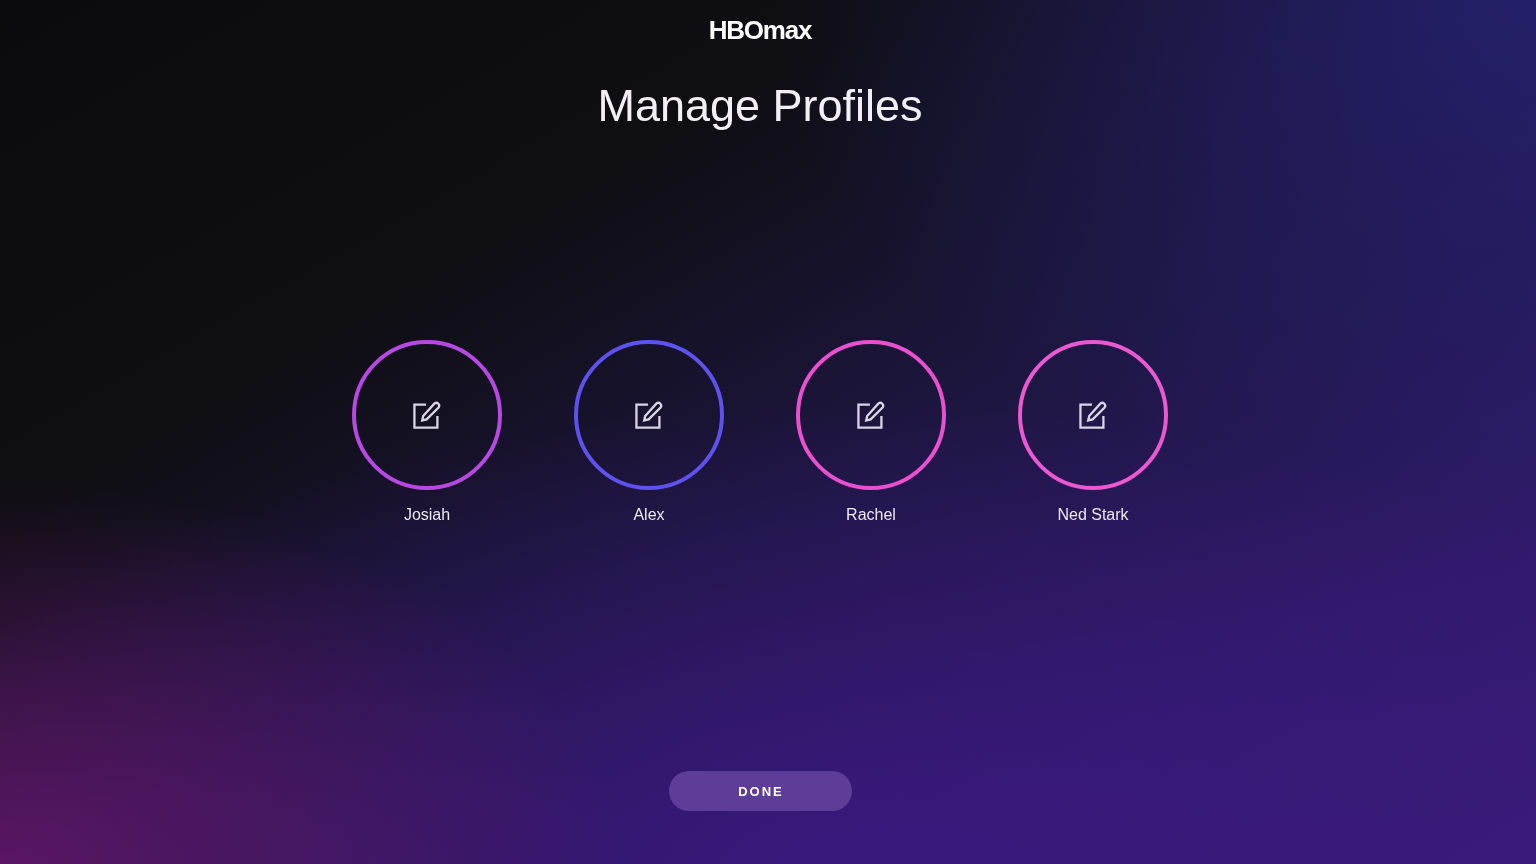 Image resolution: width=1536 pixels, height=864 pixels. Describe the element at coordinates (760, 106) in the screenshot. I see `page-title: Manage Profiles` at that location.